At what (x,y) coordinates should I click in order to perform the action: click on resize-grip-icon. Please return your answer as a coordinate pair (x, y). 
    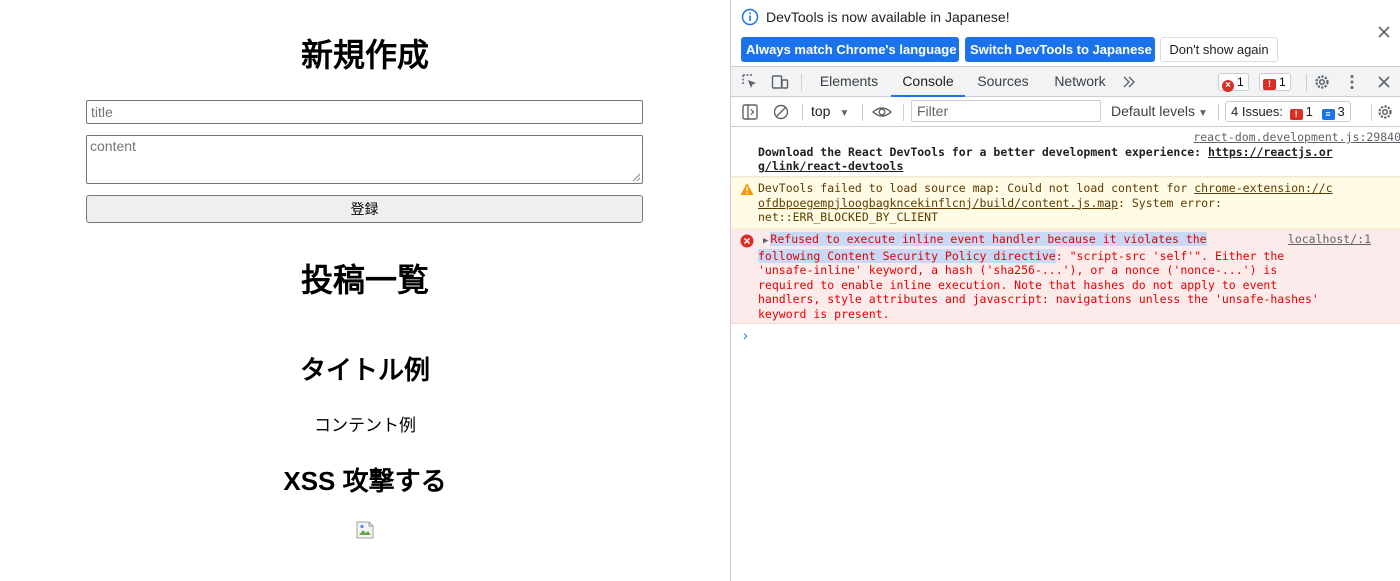
    Looking at the image, I should click on (636, 177).